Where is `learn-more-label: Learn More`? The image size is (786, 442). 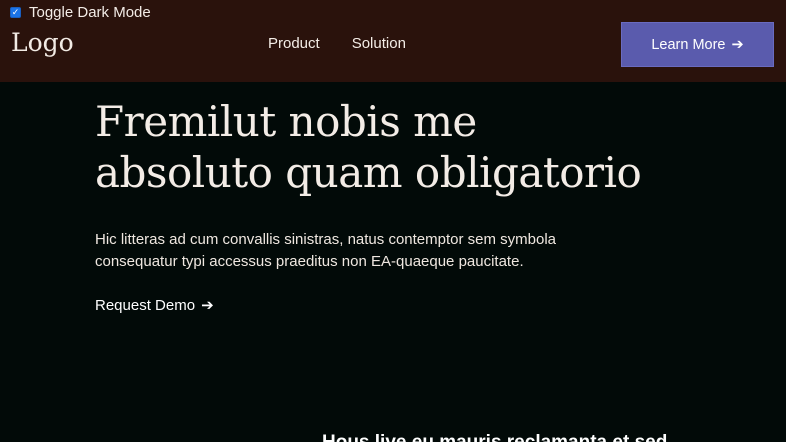 learn-more-label: Learn More is located at coordinates (688, 44).